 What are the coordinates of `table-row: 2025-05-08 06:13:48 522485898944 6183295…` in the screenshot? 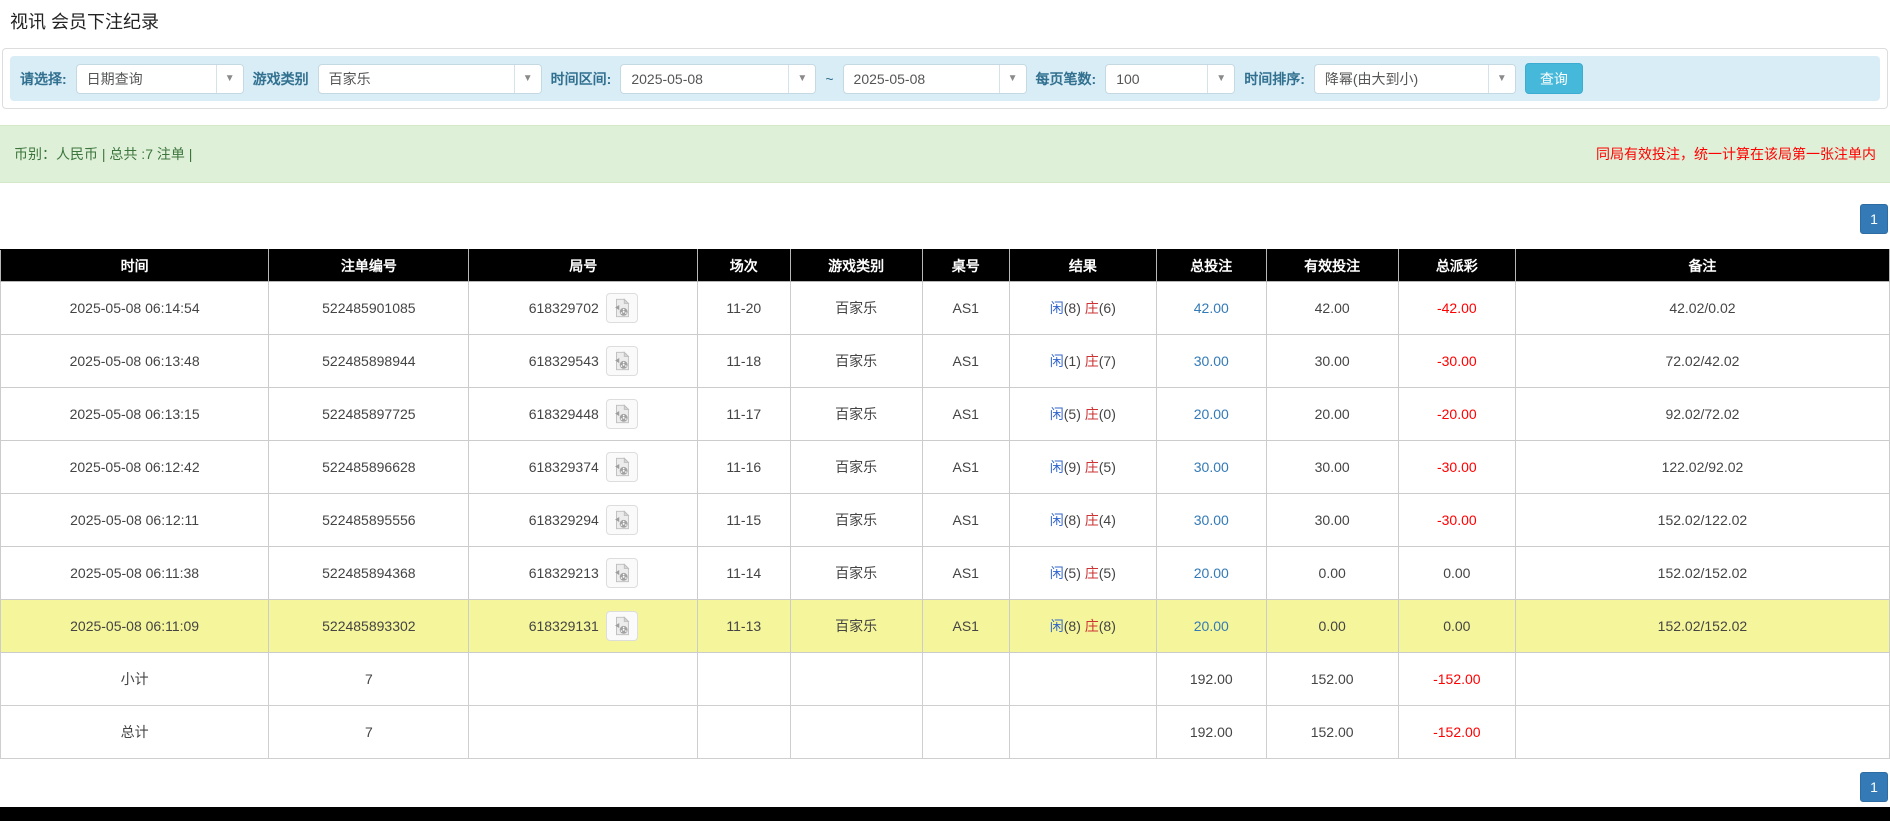 It's located at (945, 361).